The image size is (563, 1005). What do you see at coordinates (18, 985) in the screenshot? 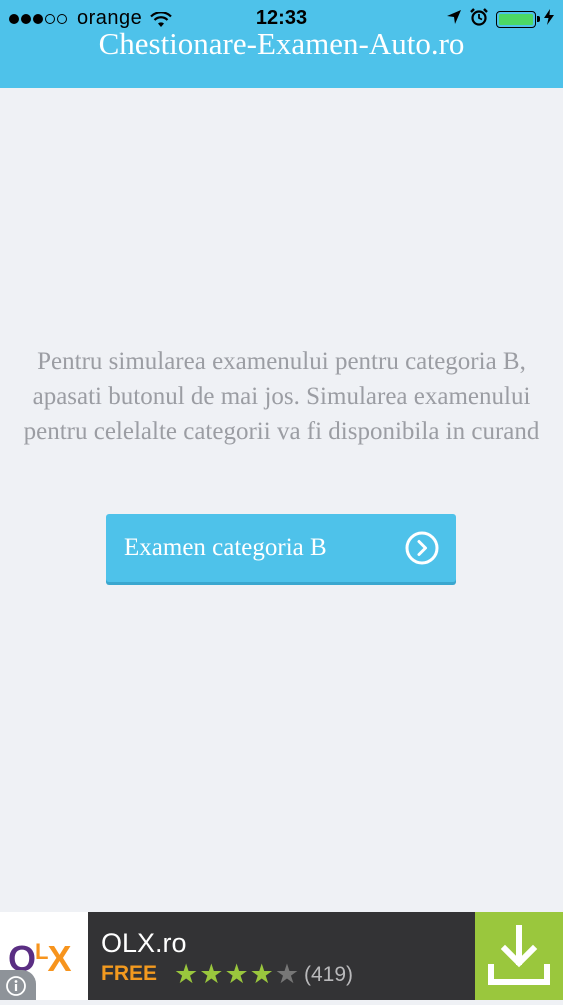
I see `info-icon` at bounding box center [18, 985].